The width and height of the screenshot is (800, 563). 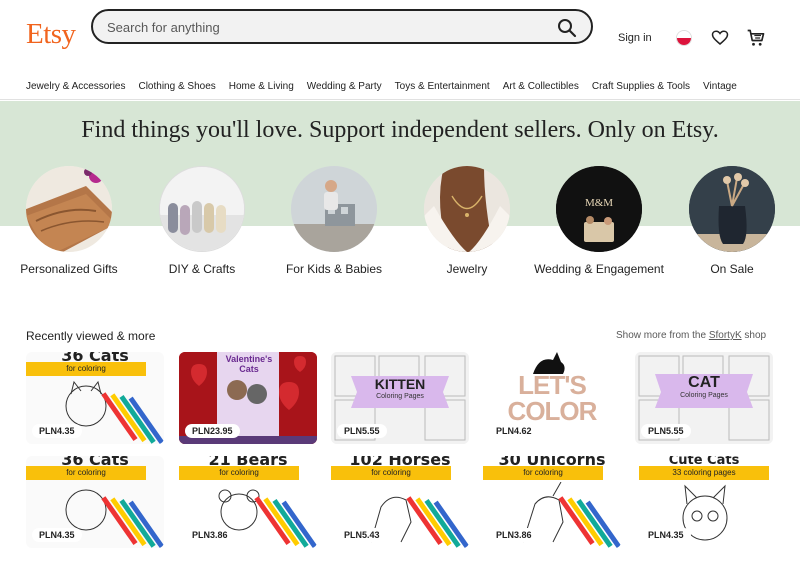 I want to click on category-label: Personalized Gifts, so click(x=69, y=269).